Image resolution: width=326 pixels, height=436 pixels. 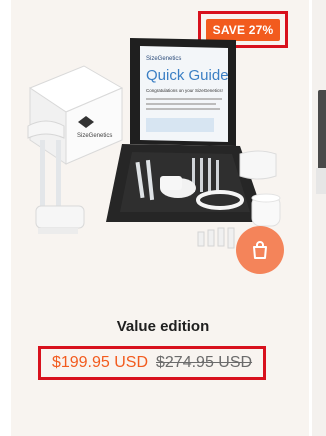 I want to click on product-title: Value edition, so click(x=163, y=326).